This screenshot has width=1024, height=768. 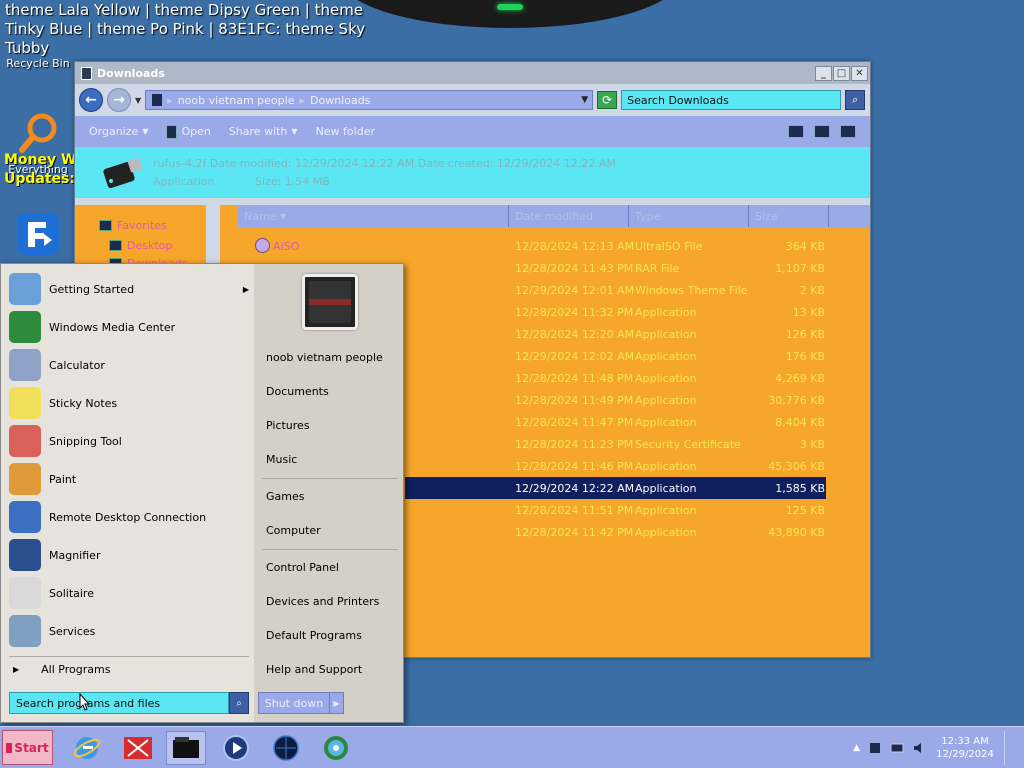 What do you see at coordinates (575, 356) in the screenshot?
I see `file-date: 12/29/2024 12:02 AM` at bounding box center [575, 356].